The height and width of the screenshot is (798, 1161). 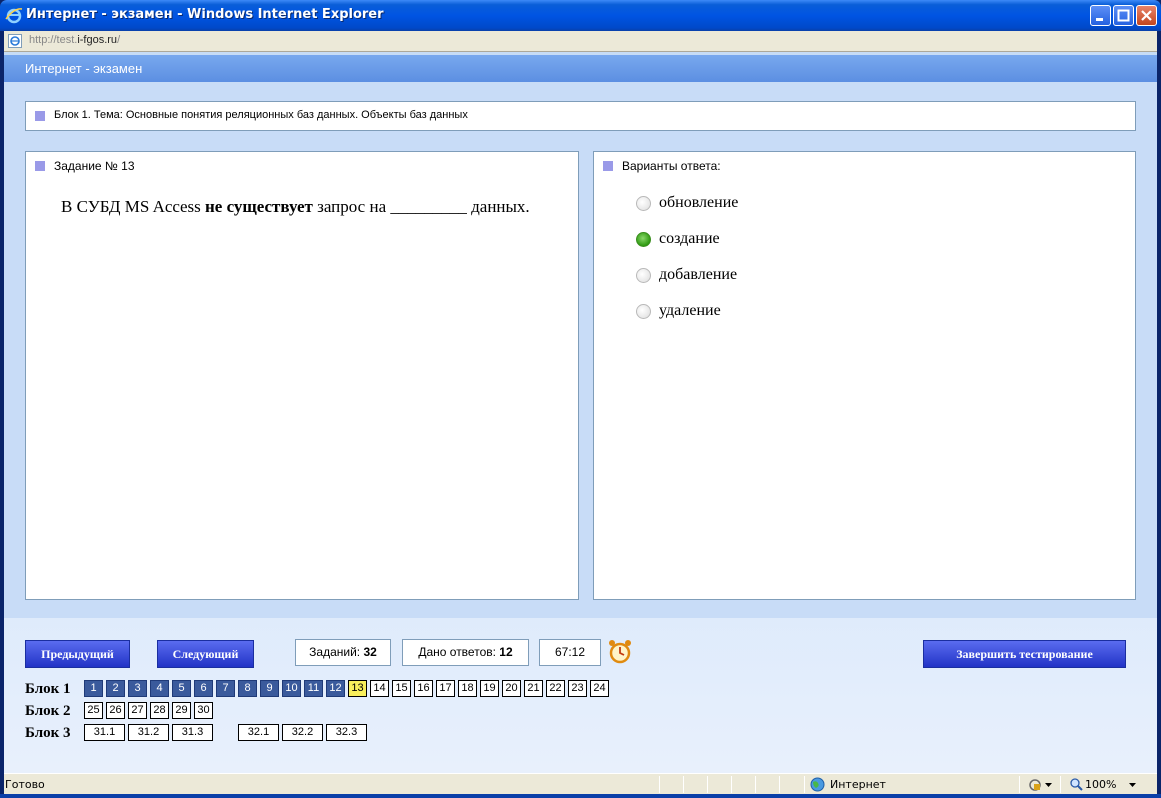 I want to click on question-nav-6: 6, so click(x=203, y=688).